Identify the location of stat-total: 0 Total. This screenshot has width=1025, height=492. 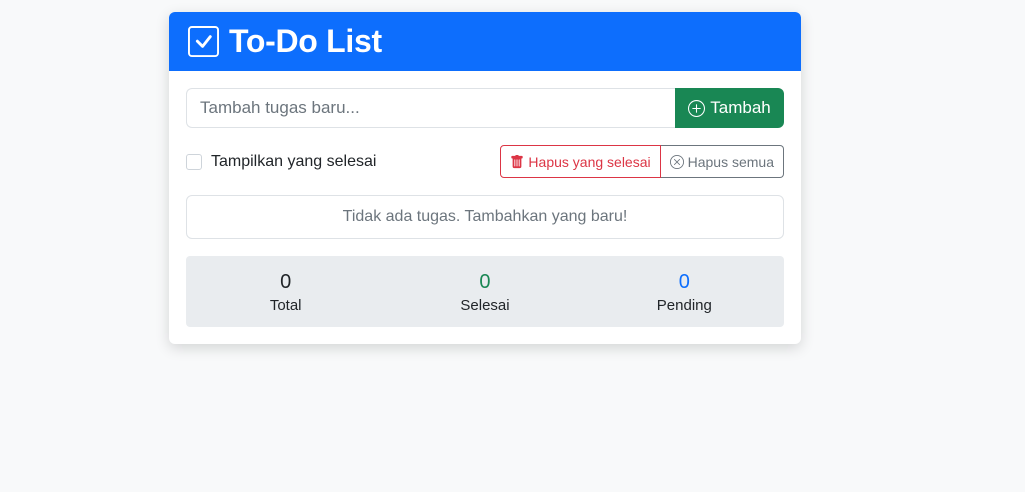
(285, 291).